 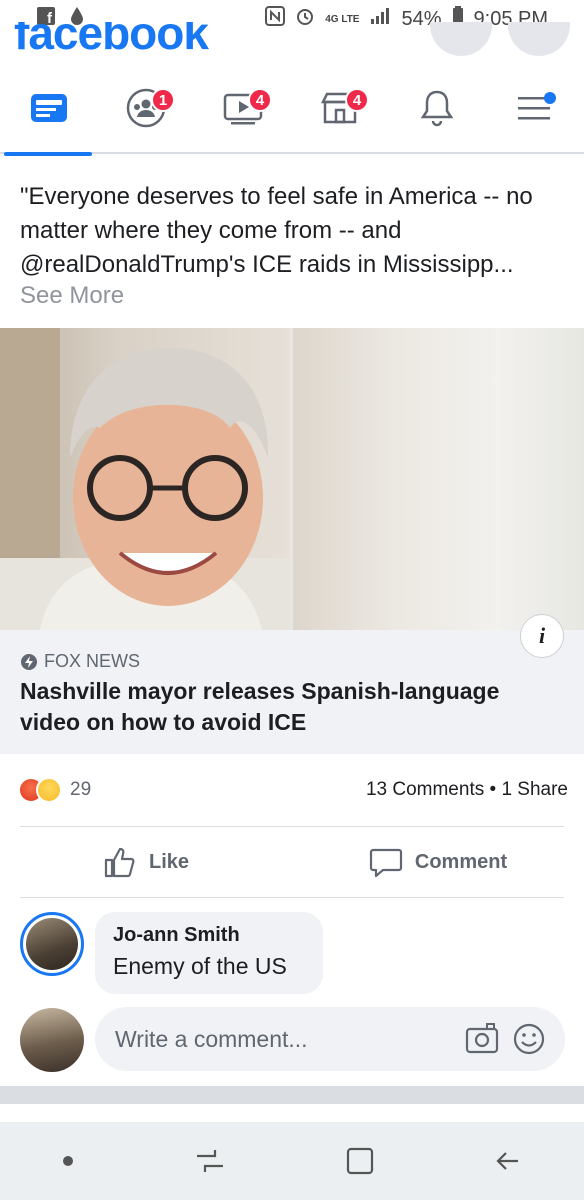 What do you see at coordinates (145, 108) in the screenshot?
I see `tab-groups: 1` at bounding box center [145, 108].